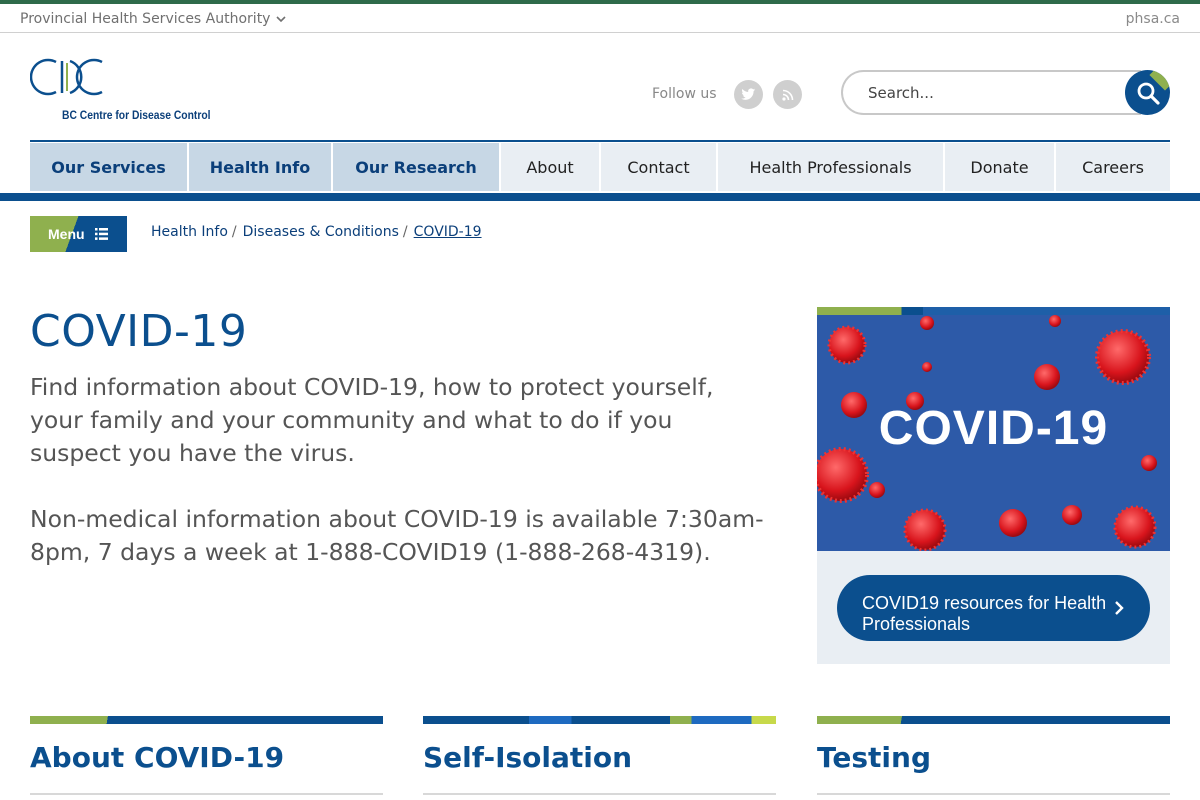  I want to click on card-title: About COVID-19, so click(157, 757).